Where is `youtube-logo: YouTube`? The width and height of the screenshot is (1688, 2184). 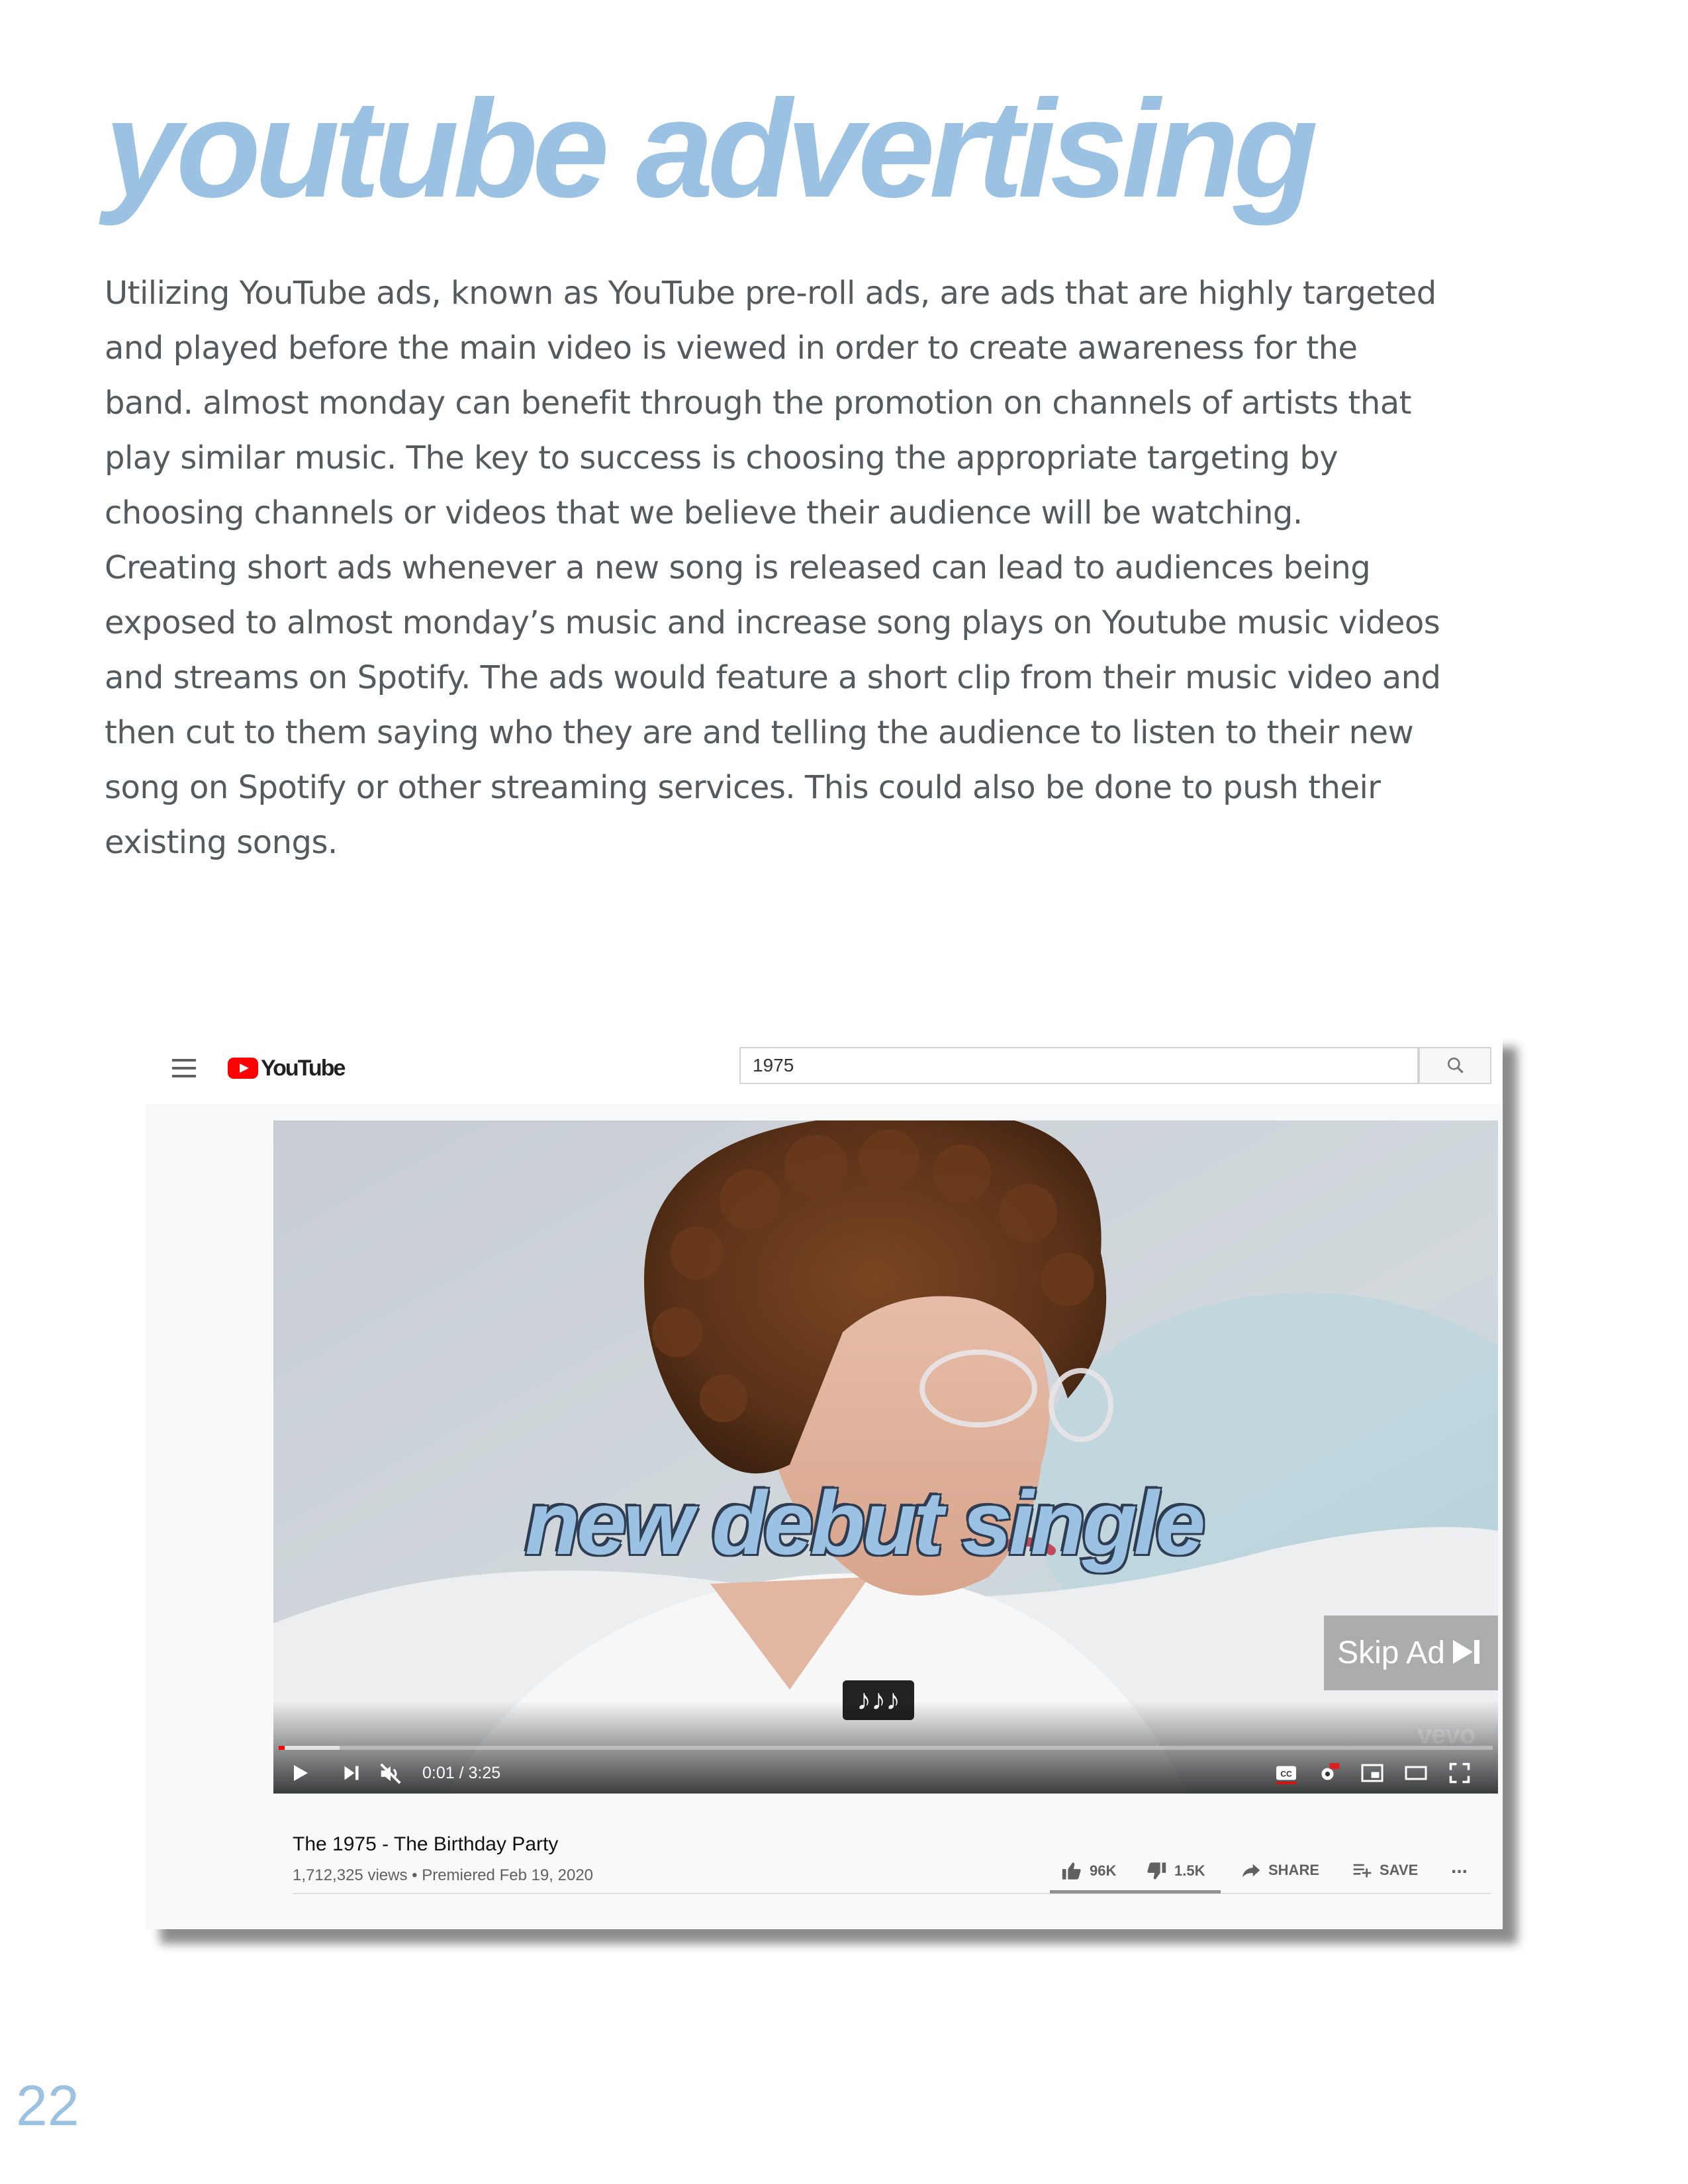 youtube-logo: YouTube is located at coordinates (287, 1068).